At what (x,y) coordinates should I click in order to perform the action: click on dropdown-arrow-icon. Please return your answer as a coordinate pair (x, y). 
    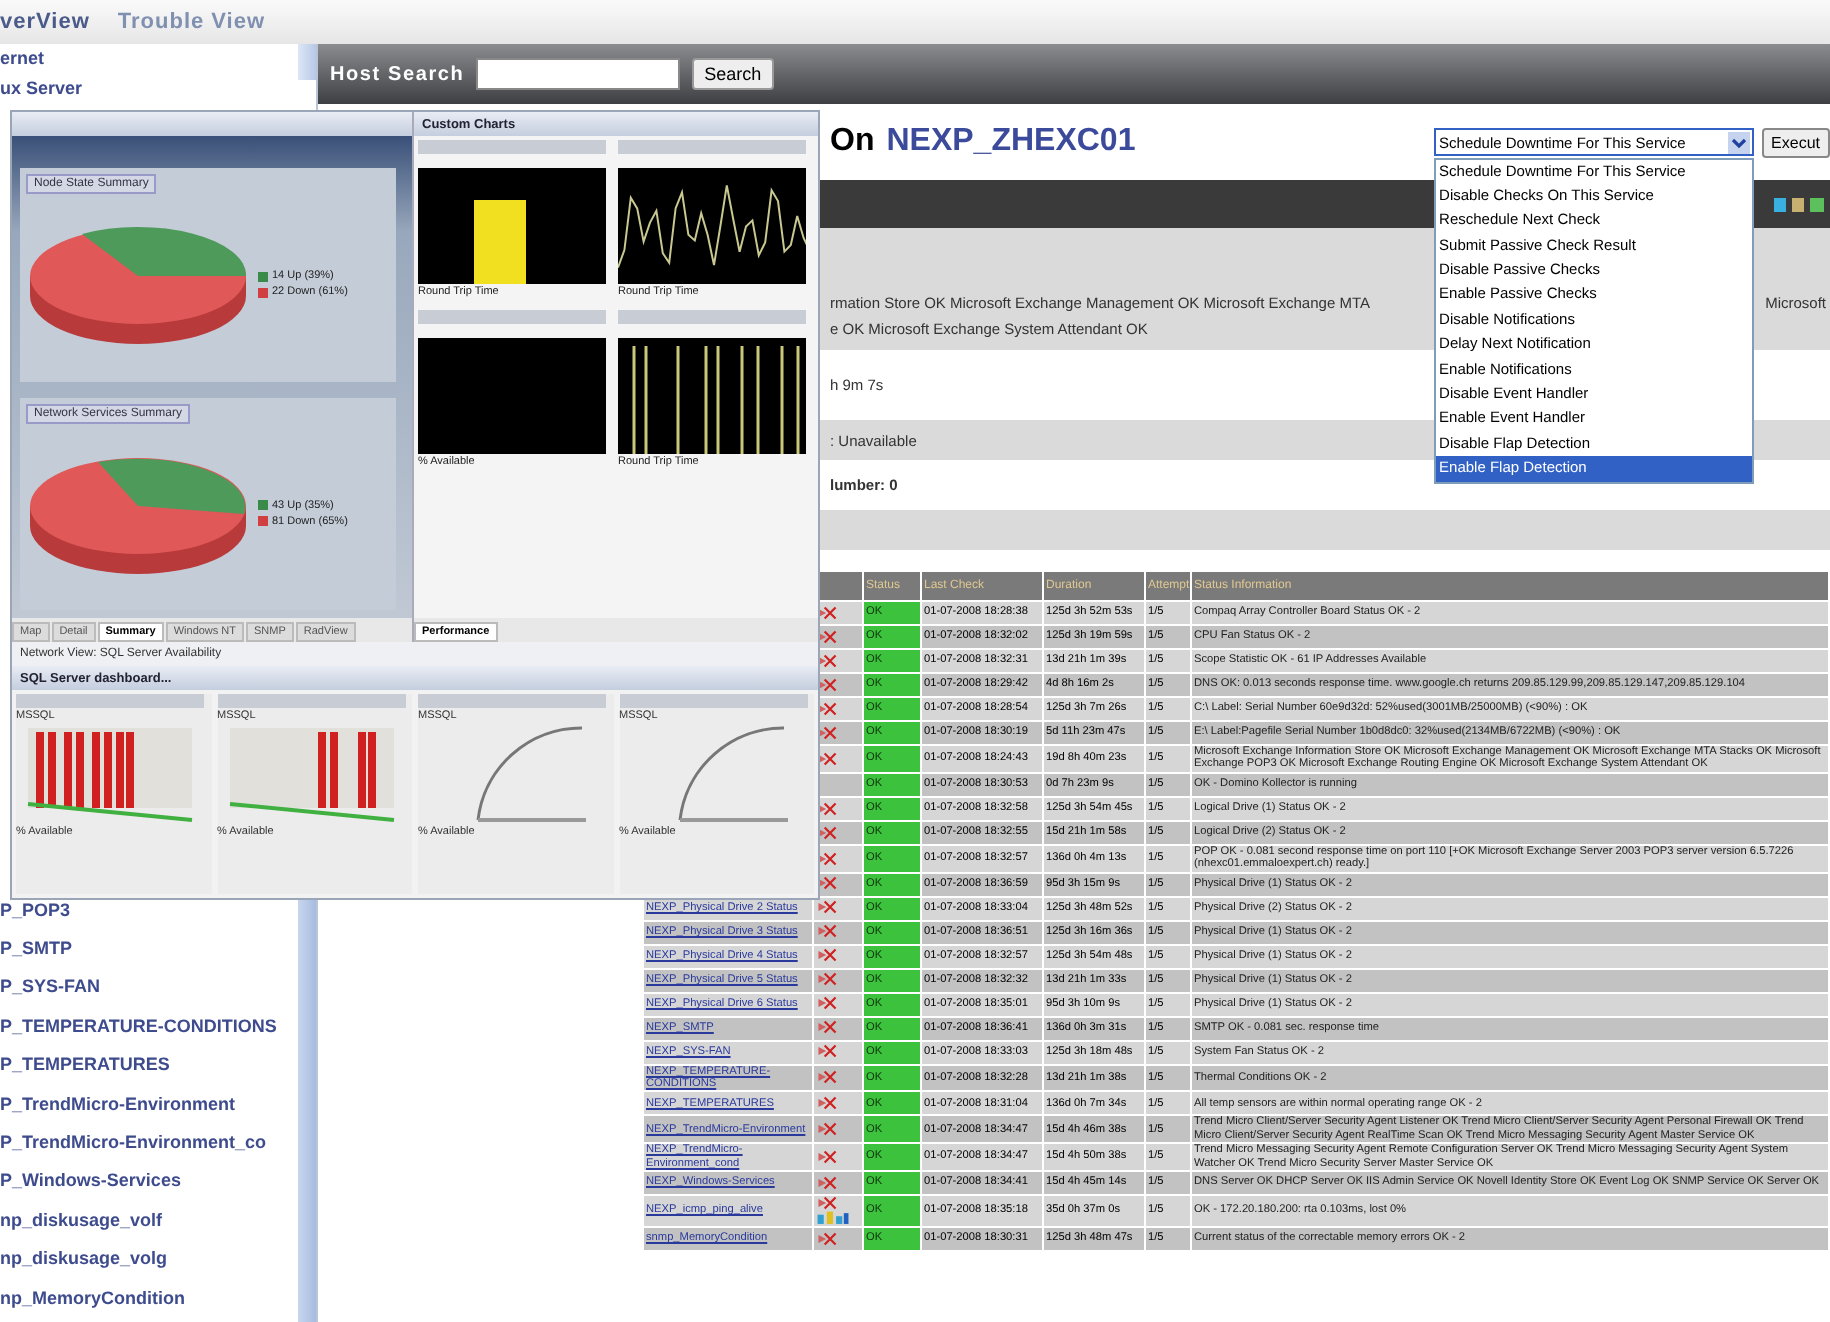
    Looking at the image, I should click on (1738, 142).